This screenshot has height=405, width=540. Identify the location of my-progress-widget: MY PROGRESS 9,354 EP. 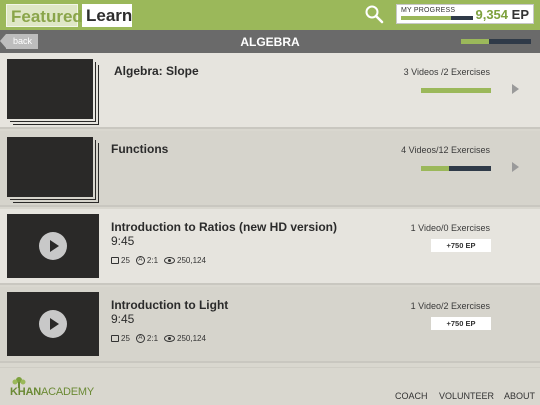
(465, 14).